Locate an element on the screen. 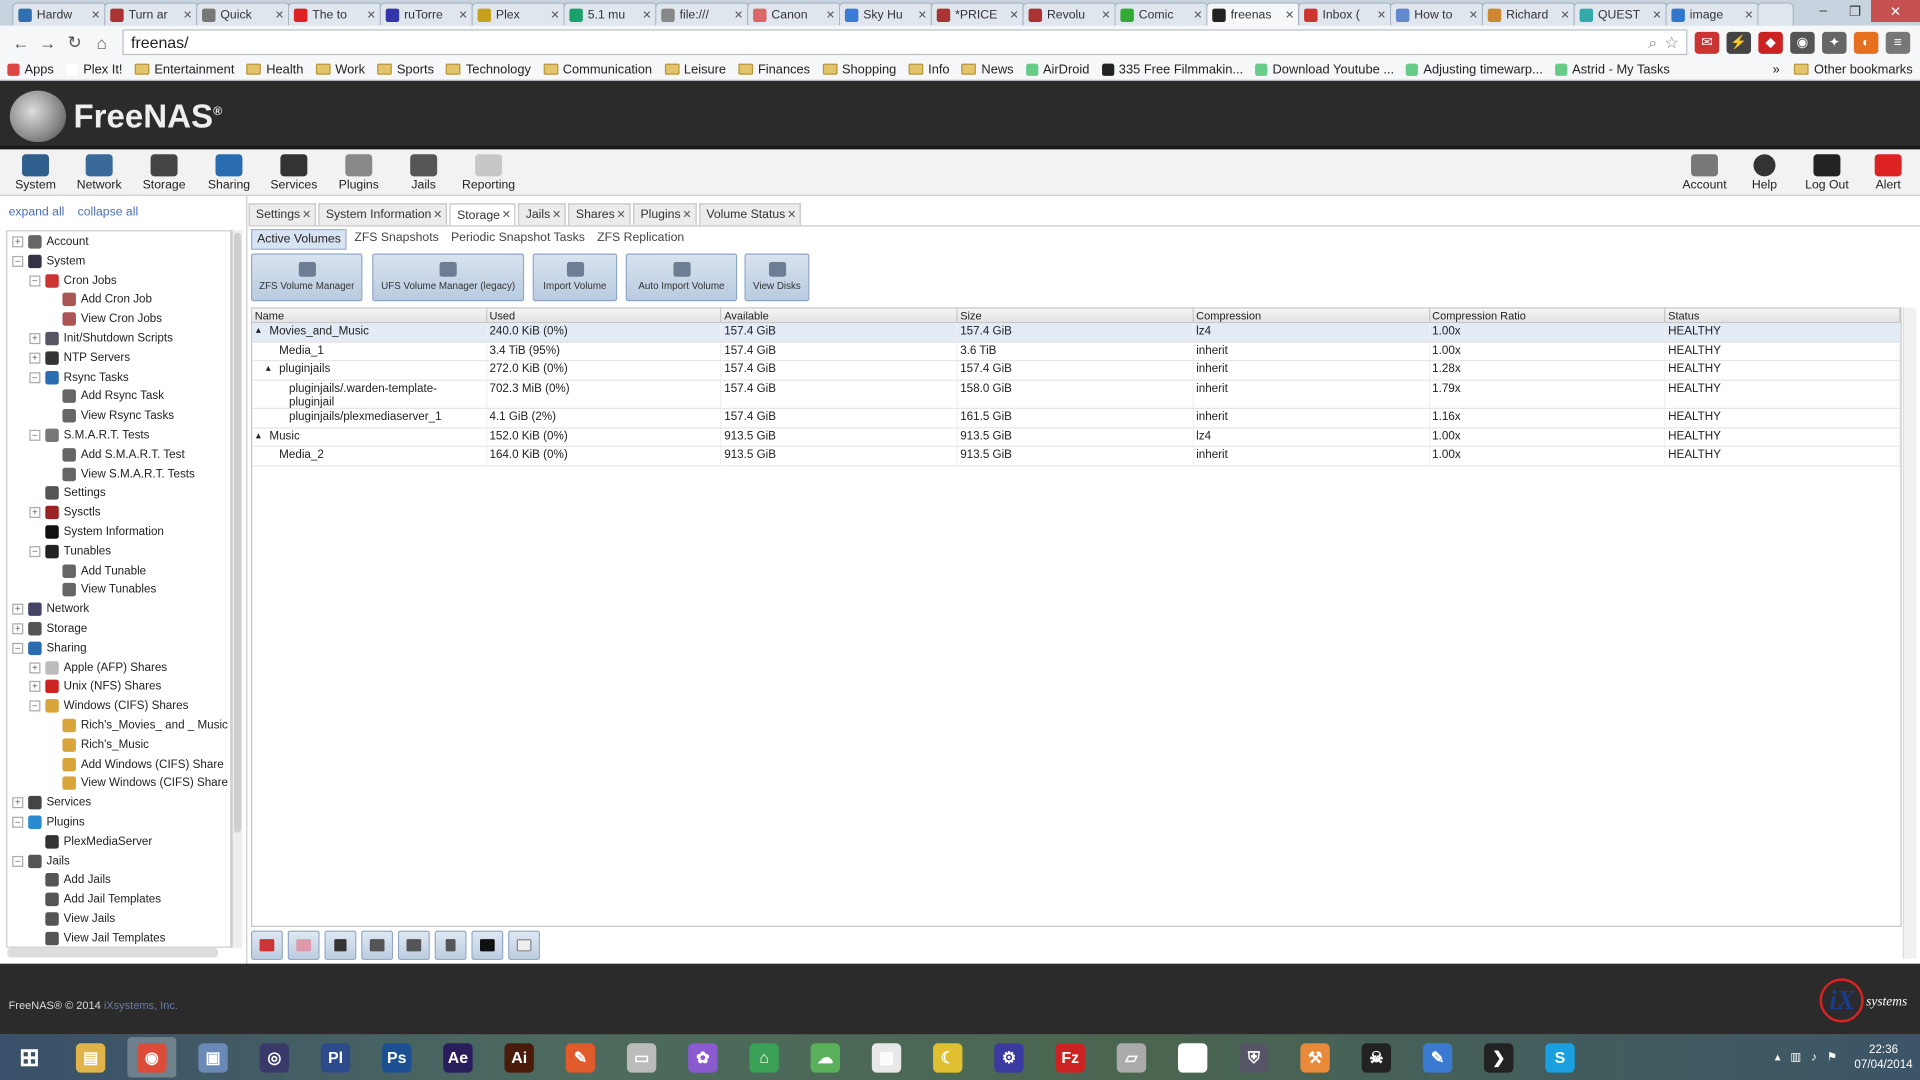  tree-item-plugins: − Plugins is located at coordinates (48, 822).